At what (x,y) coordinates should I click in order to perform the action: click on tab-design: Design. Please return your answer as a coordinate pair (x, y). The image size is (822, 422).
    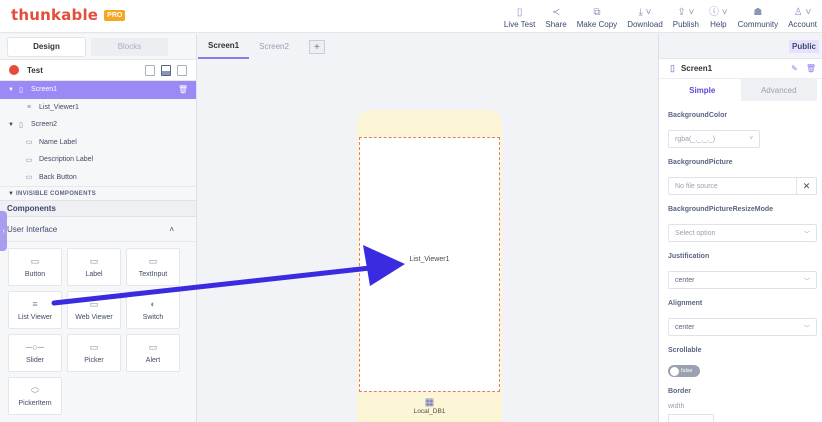
    Looking at the image, I should click on (46, 46).